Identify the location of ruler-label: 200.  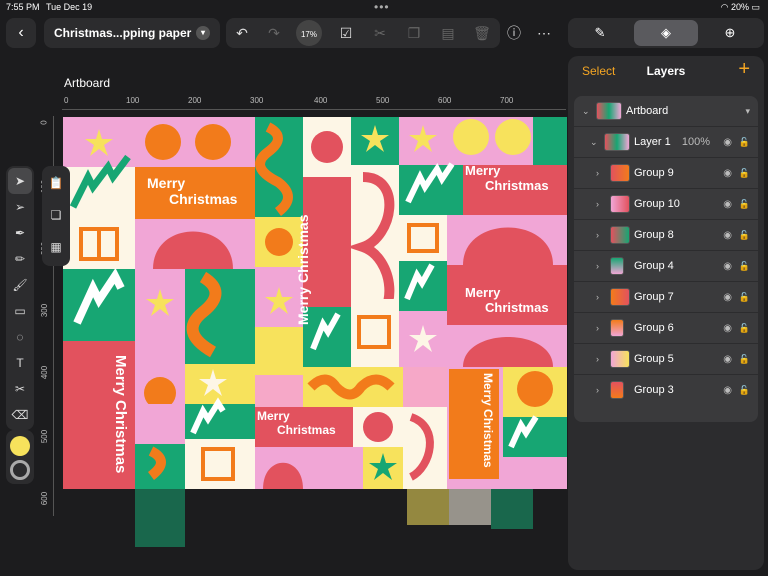
(195, 100).